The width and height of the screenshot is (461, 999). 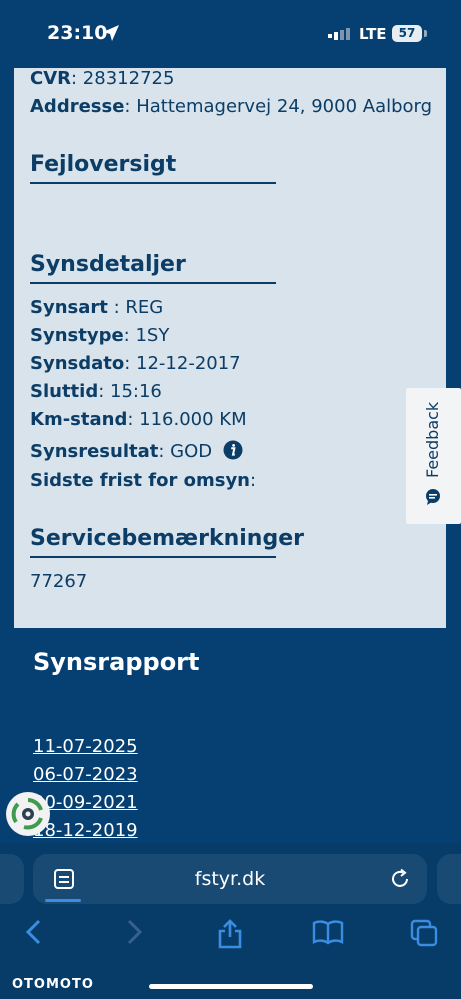 What do you see at coordinates (433, 497) in the screenshot?
I see `feedback-chat-icon` at bounding box center [433, 497].